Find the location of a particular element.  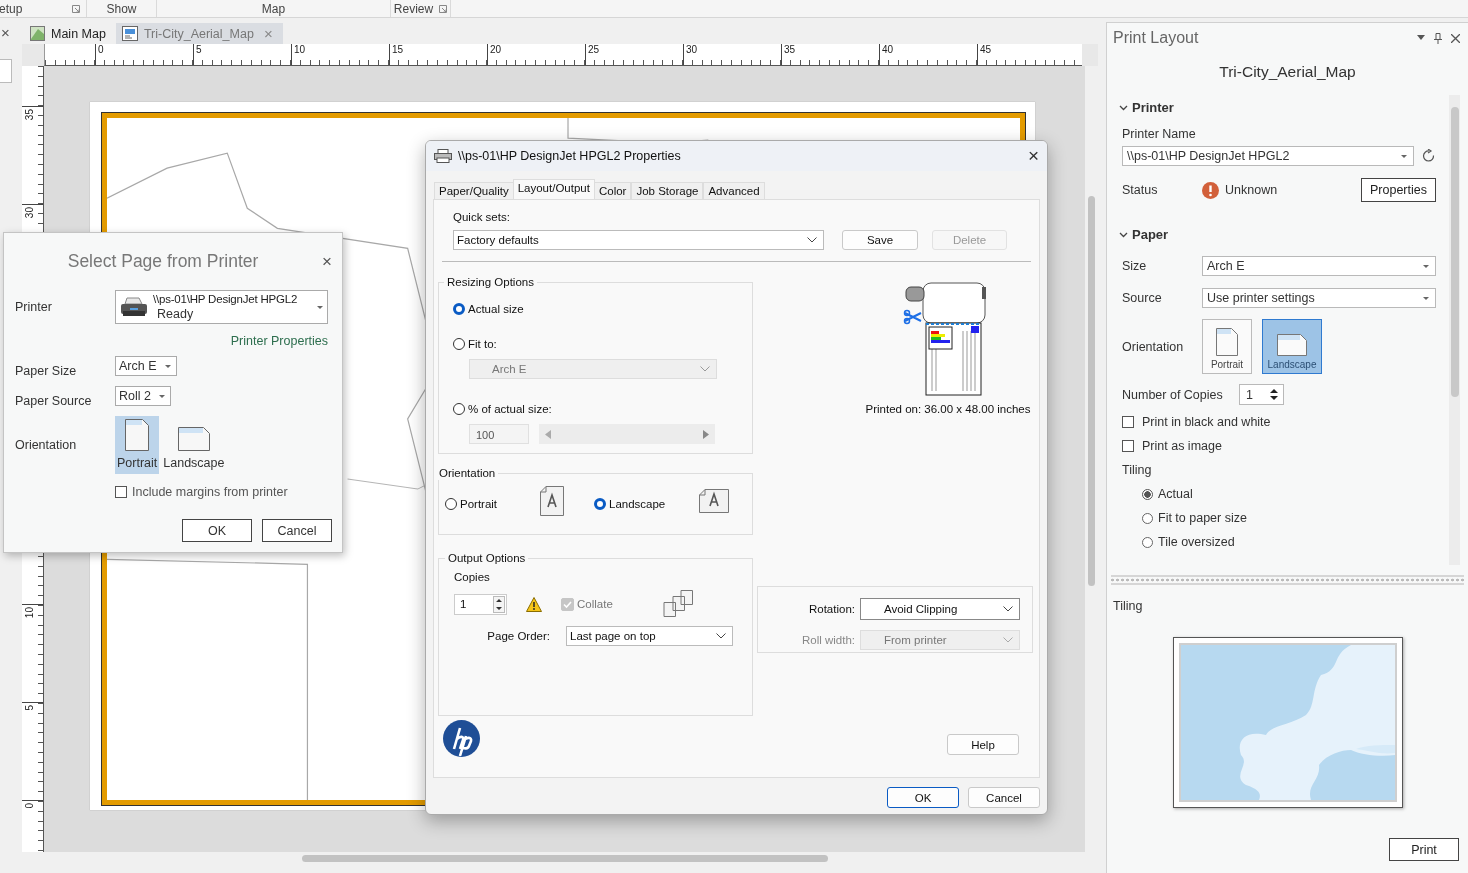

pin-icon is located at coordinates (1438, 38).